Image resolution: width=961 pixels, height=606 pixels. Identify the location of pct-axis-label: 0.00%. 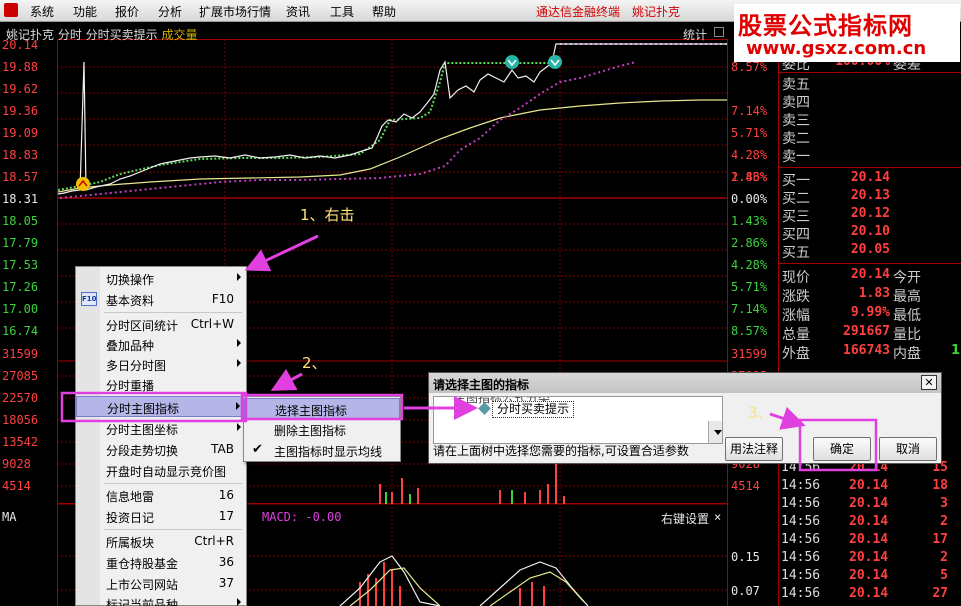
(749, 199).